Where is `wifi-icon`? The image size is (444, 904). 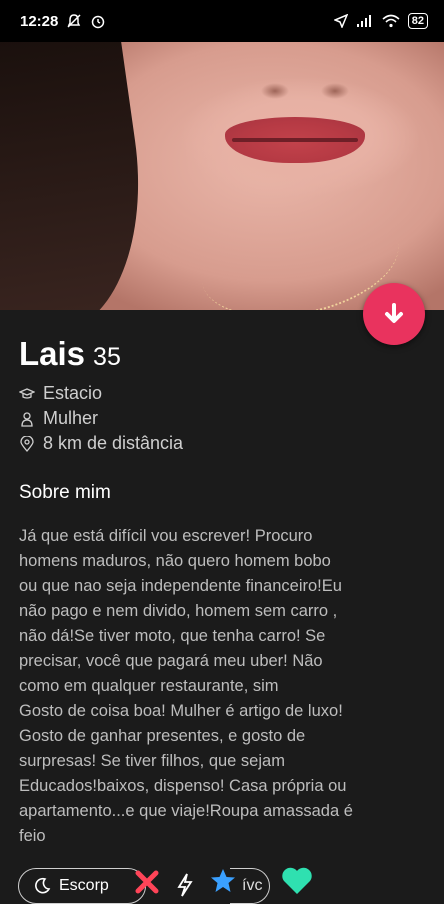
wifi-icon is located at coordinates (391, 21).